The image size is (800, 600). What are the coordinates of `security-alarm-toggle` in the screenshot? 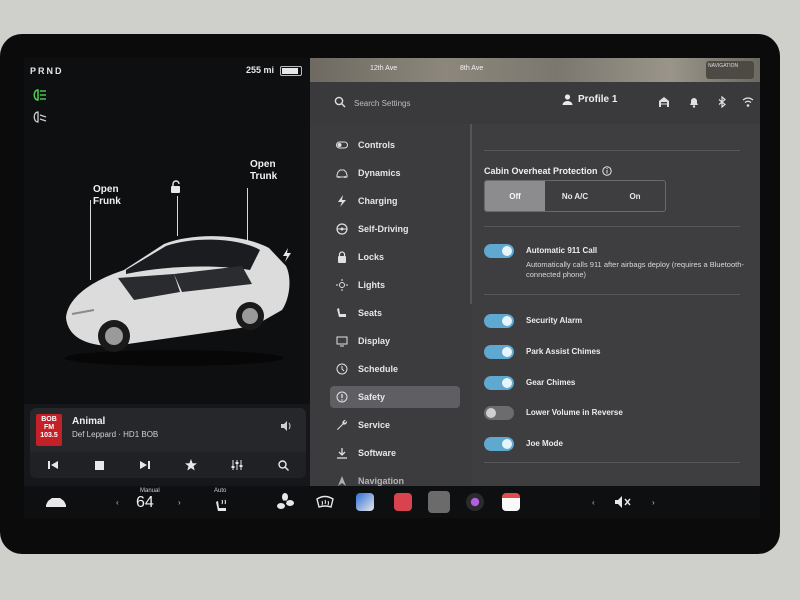 It's located at (499, 321).